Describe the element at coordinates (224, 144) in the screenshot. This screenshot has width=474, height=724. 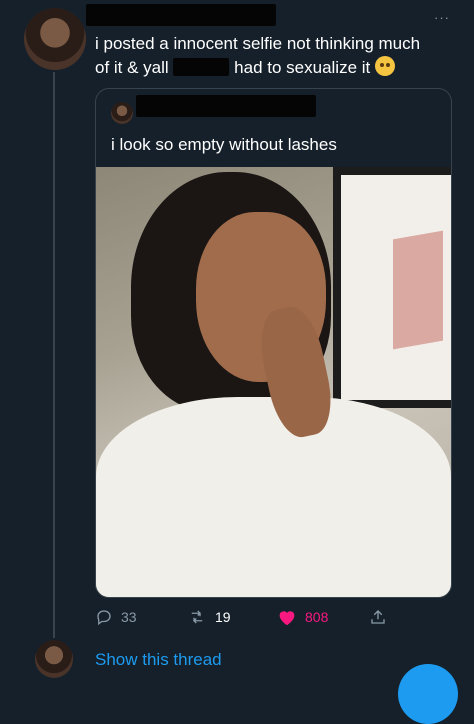
I see `quoted-tweet-text: i look so empty without lashes` at that location.